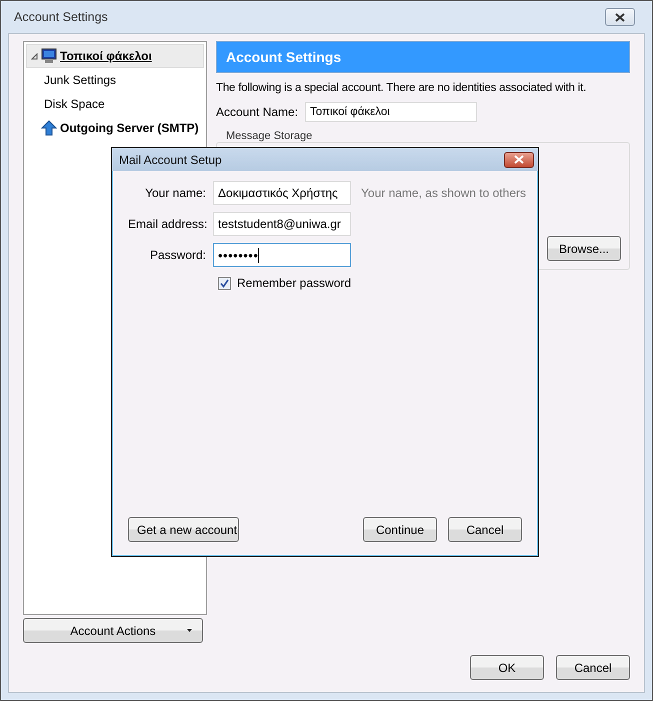 The image size is (653, 701). Describe the element at coordinates (402, 88) in the screenshot. I see `account-note: The following is a special account. There are no identities associated with it.` at that location.